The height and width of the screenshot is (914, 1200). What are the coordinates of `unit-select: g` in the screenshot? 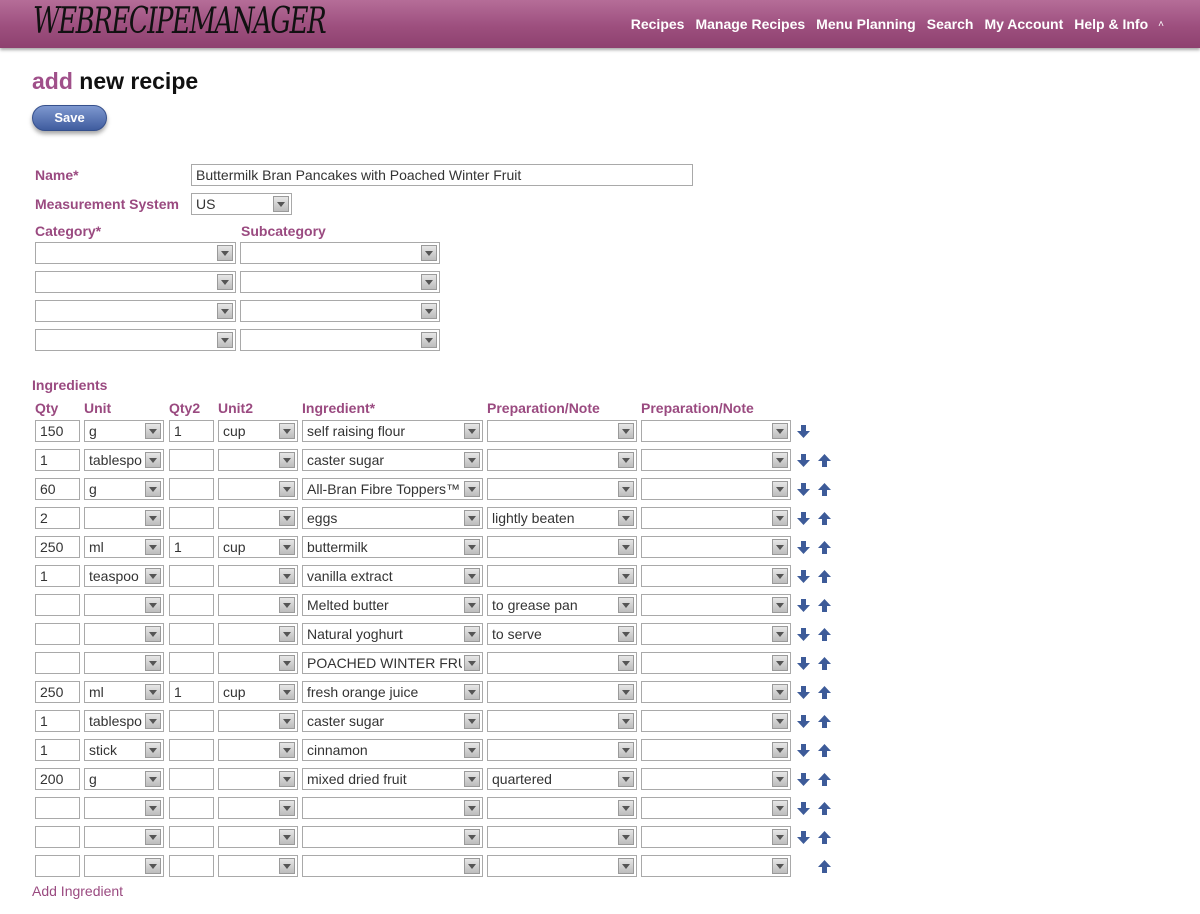 It's located at (124, 779).